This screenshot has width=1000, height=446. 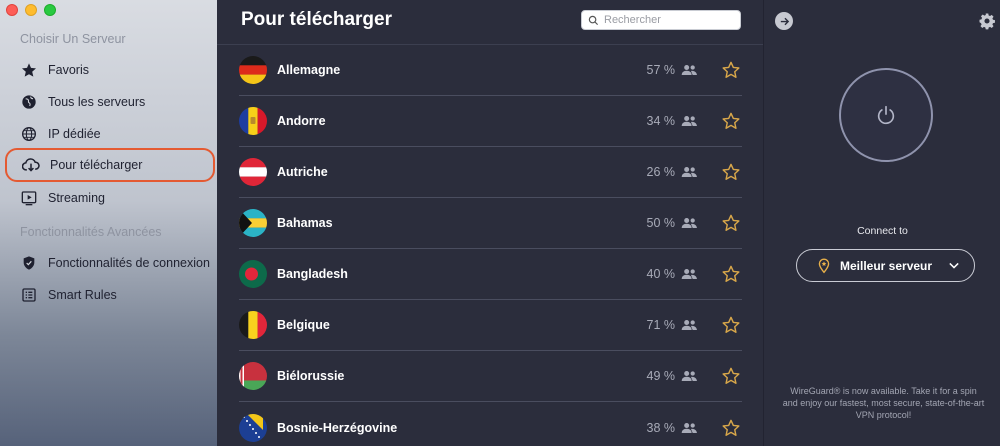 I want to click on flag-austria-icon, so click(x=253, y=172).